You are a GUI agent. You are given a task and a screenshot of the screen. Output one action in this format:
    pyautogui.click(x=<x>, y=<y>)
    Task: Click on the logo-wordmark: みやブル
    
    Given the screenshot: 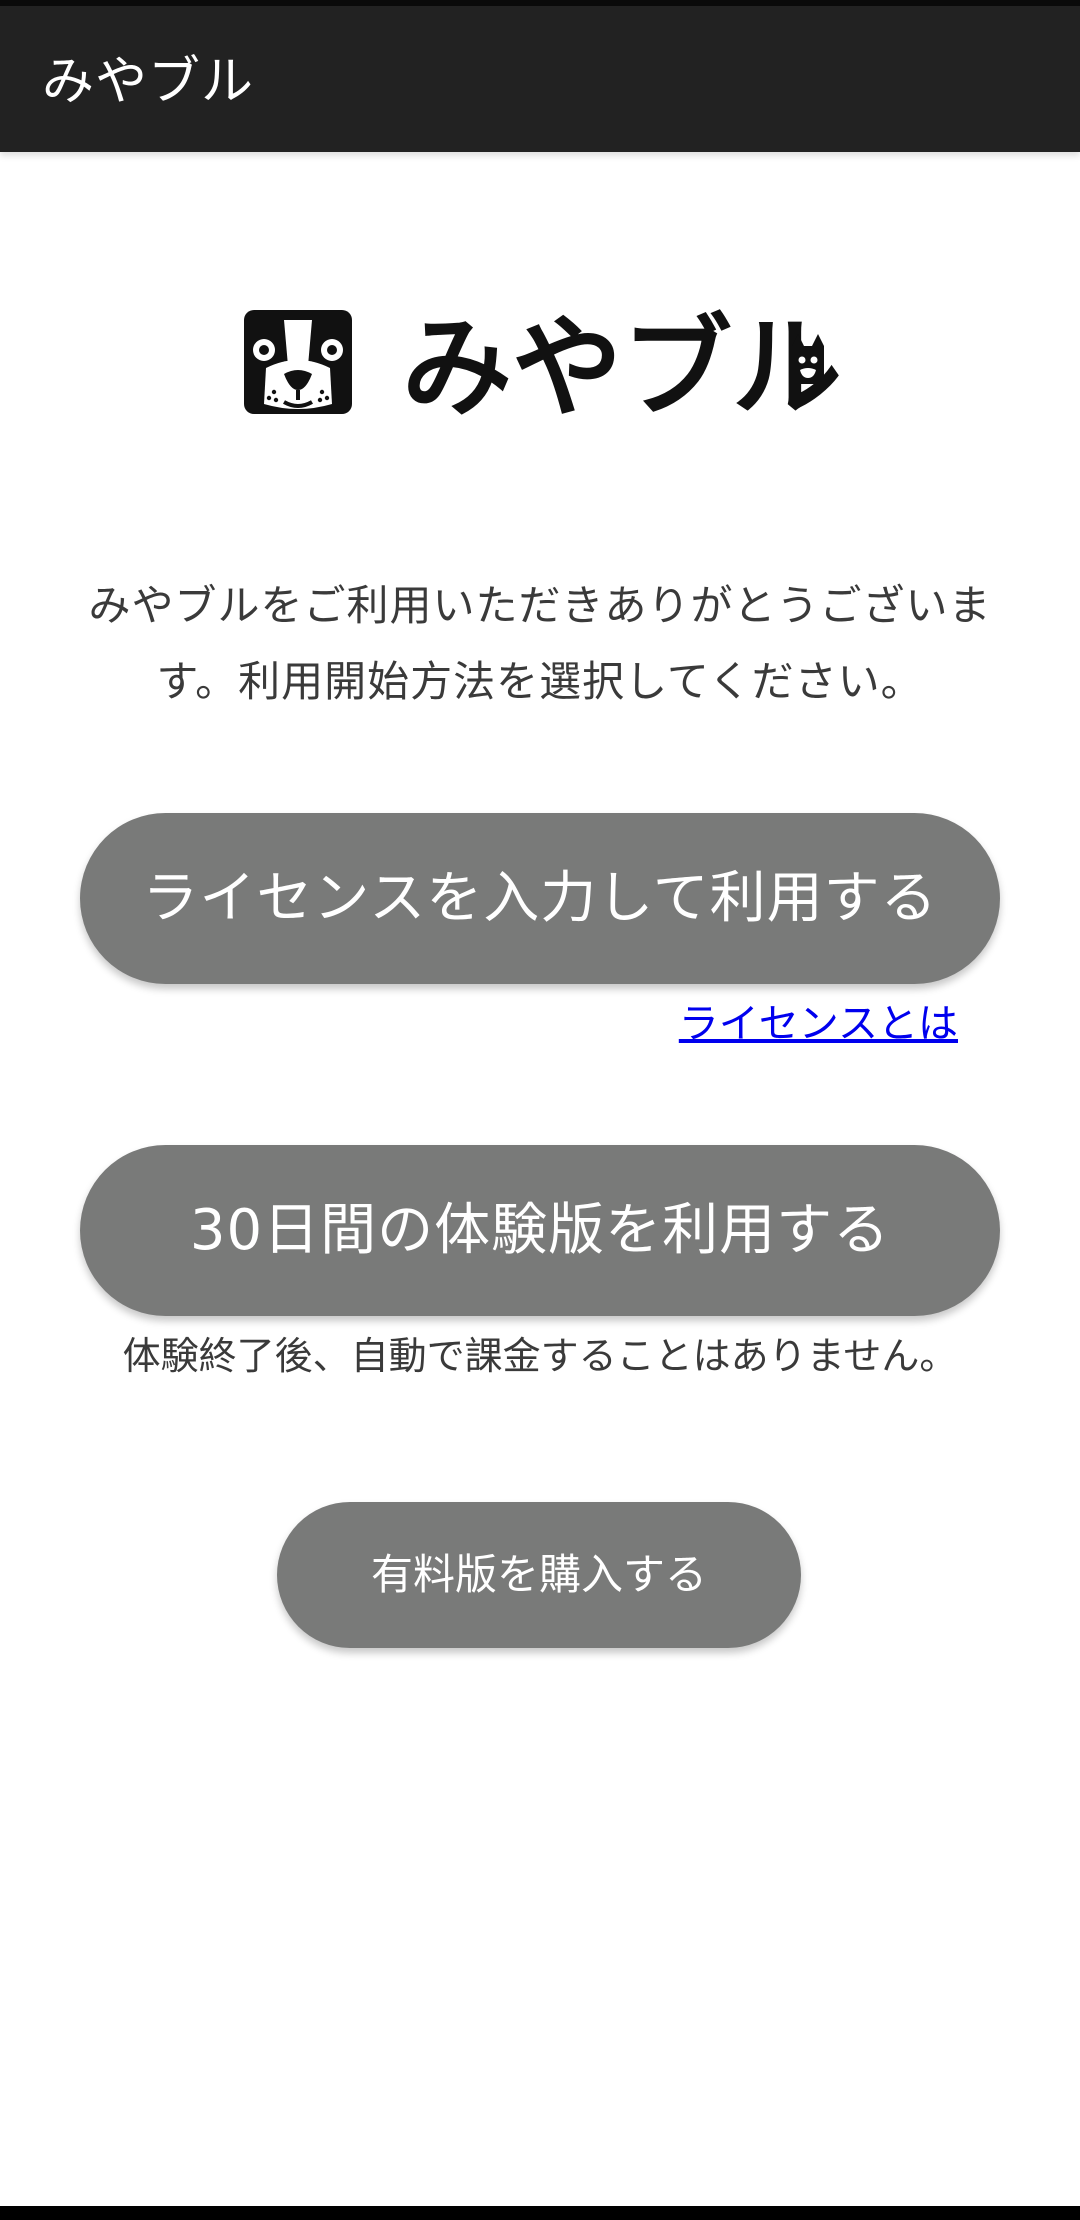 What is the action you would take?
    pyautogui.click(x=621, y=362)
    